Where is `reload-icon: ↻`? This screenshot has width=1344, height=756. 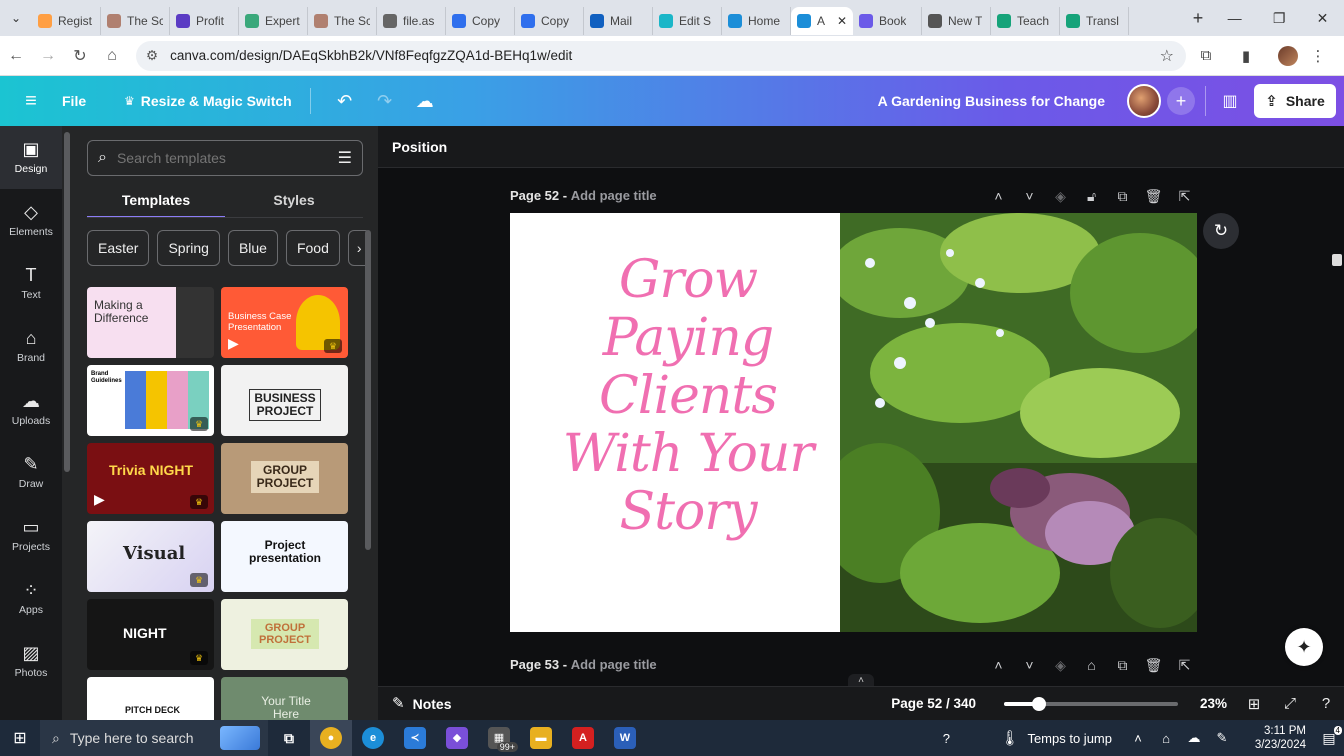 reload-icon: ↻ is located at coordinates (80, 56).